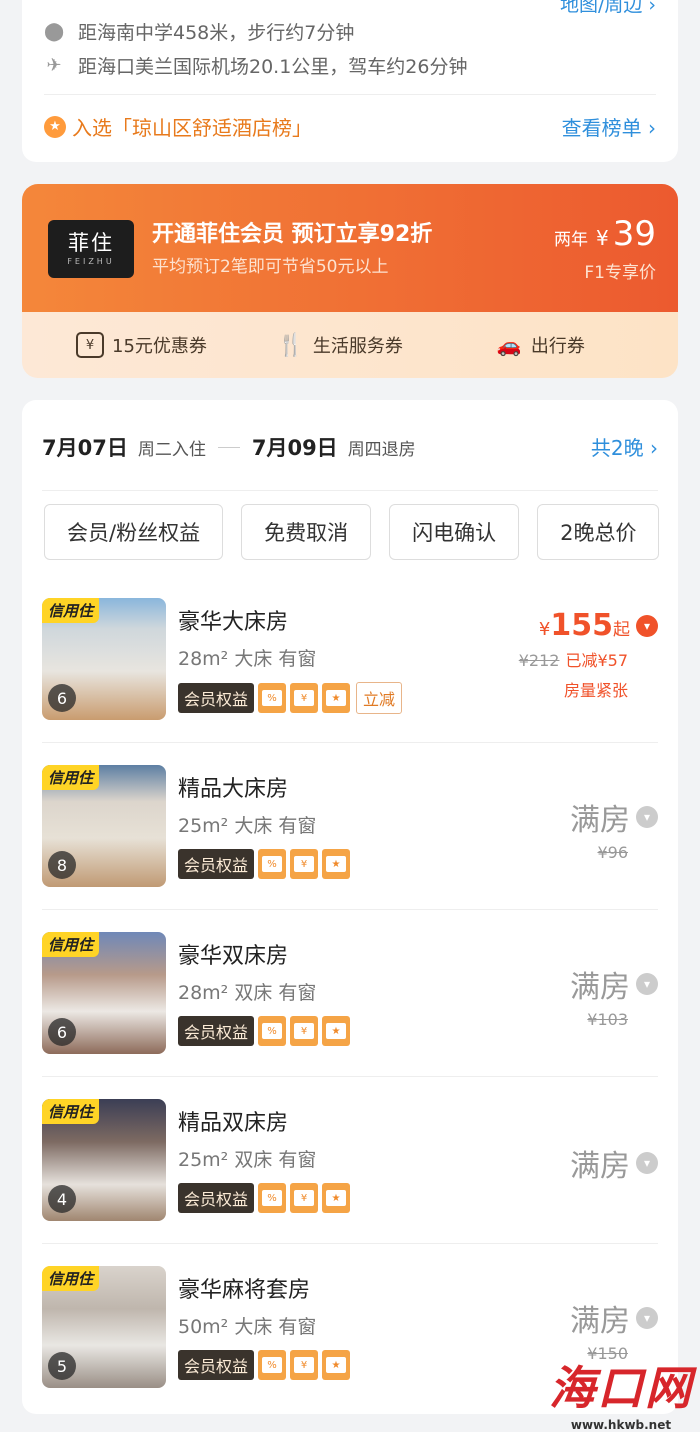  What do you see at coordinates (62, 1199) in the screenshot?
I see `photo-count: 4` at bounding box center [62, 1199].